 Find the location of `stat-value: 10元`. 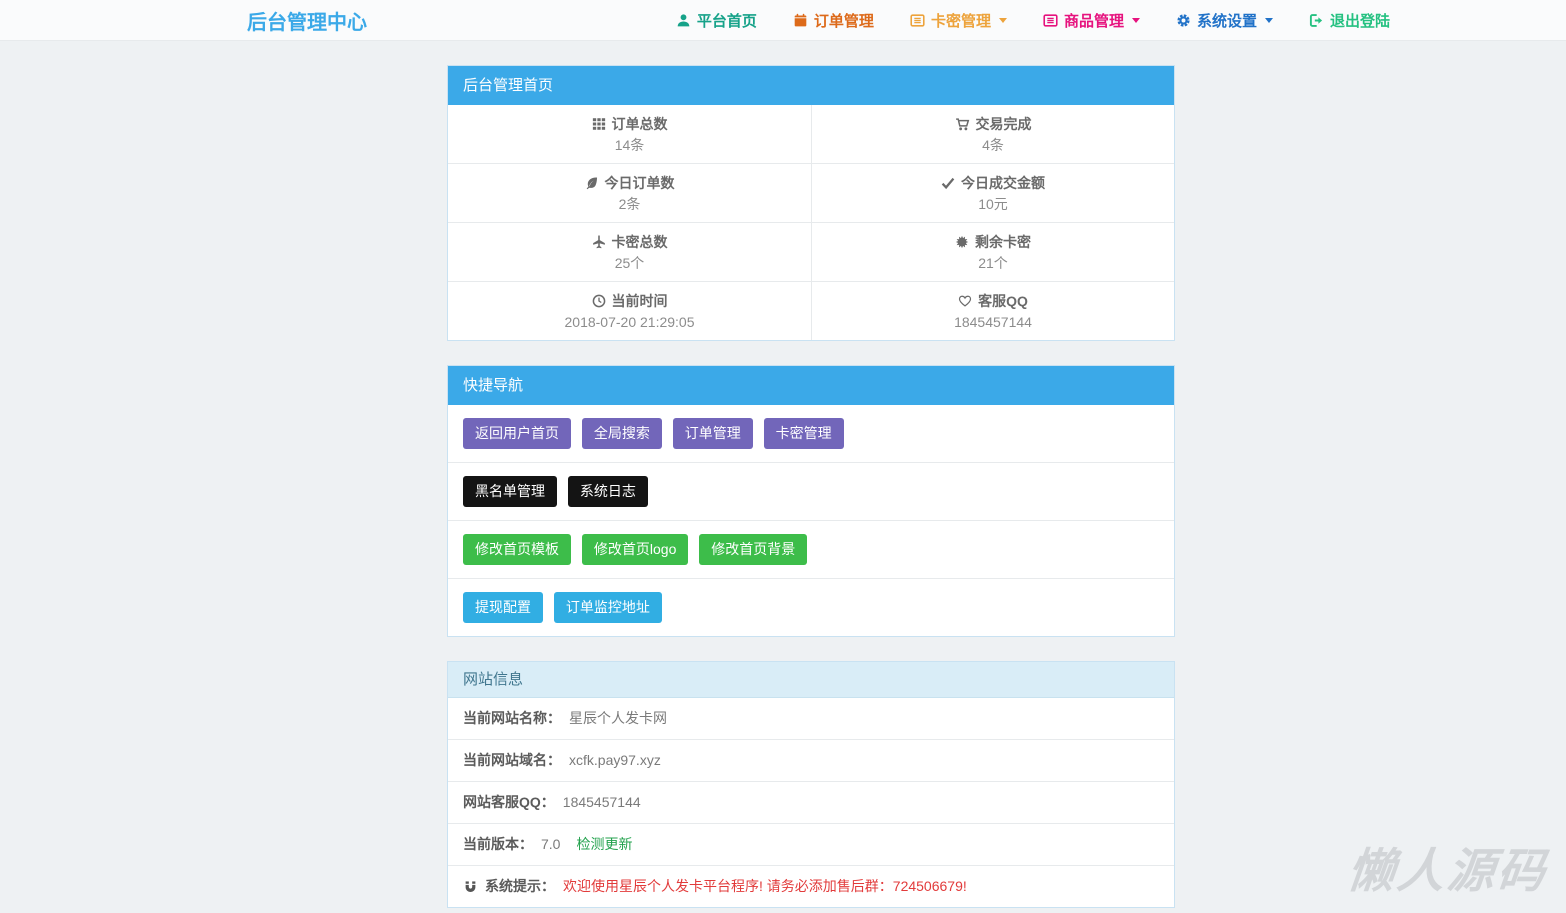

stat-value: 10元 is located at coordinates (993, 204).